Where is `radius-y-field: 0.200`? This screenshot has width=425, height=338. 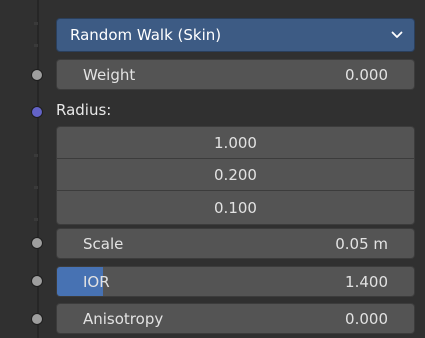
radius-y-field: 0.200 is located at coordinates (235, 175).